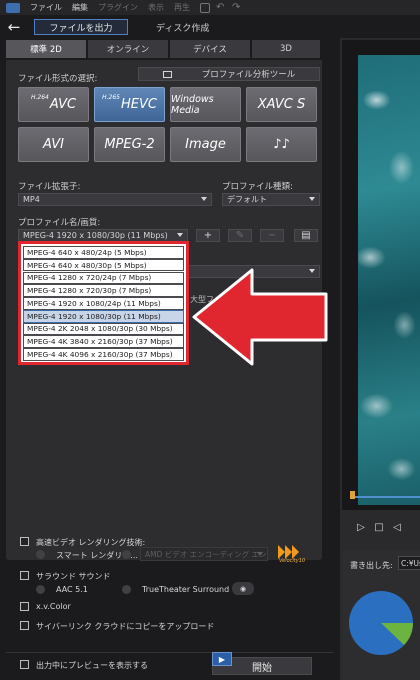  I want to click on cloud-upload-label: サイバーリンク クラウドにコピーをアップロード, so click(125, 626).